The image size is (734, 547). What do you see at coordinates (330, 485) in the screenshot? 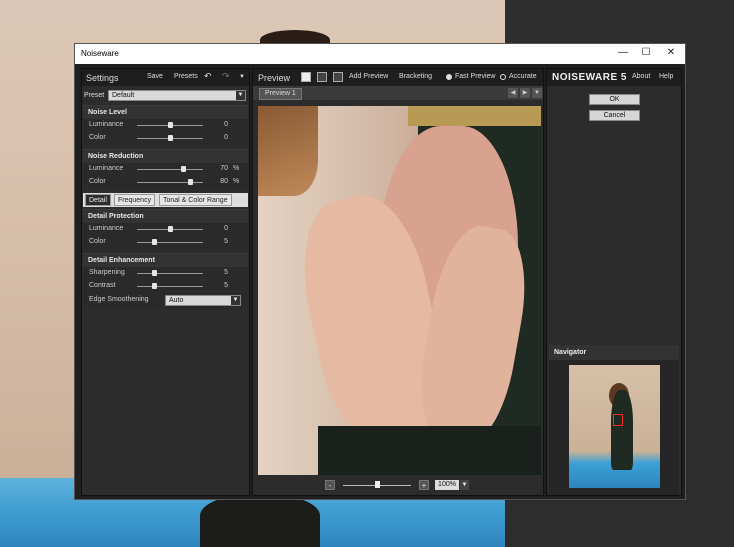
I see `zoom-out-button: -` at bounding box center [330, 485].